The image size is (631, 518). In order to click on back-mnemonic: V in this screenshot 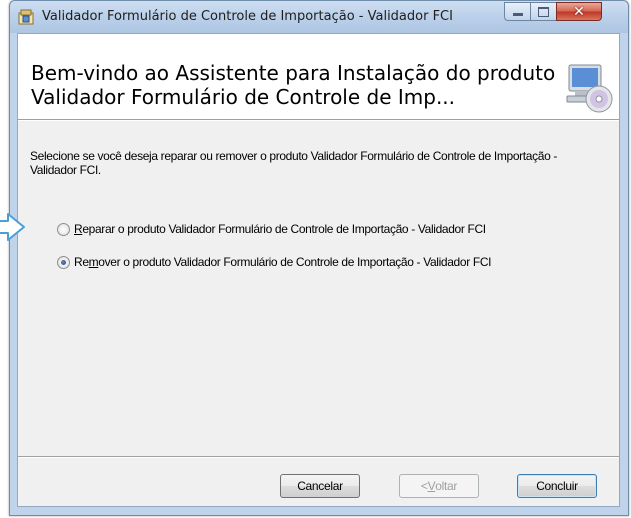, I will do `click(431, 486)`.